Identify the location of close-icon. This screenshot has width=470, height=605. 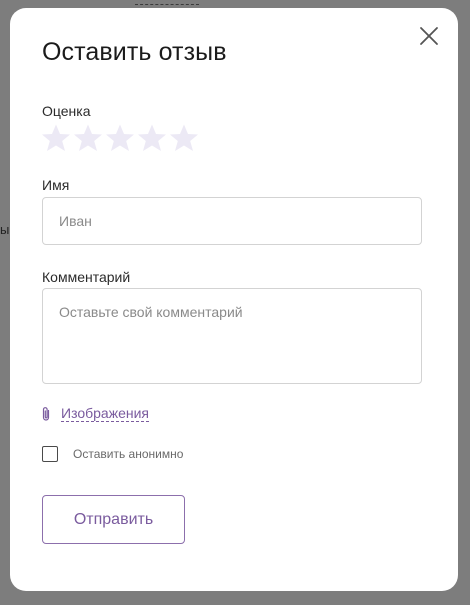
(429, 36).